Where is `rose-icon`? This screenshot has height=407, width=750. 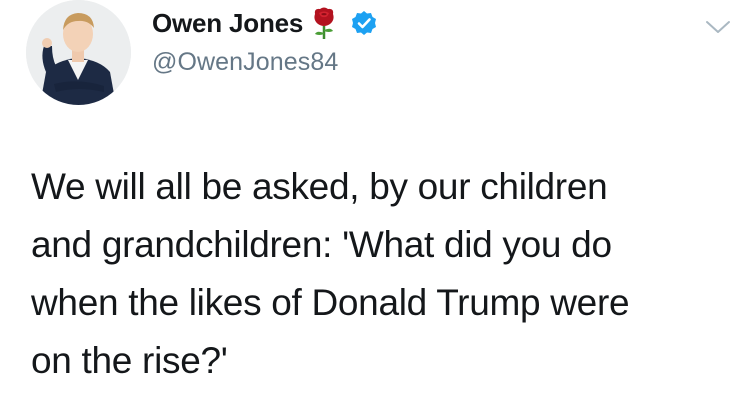 rose-icon is located at coordinates (324, 23).